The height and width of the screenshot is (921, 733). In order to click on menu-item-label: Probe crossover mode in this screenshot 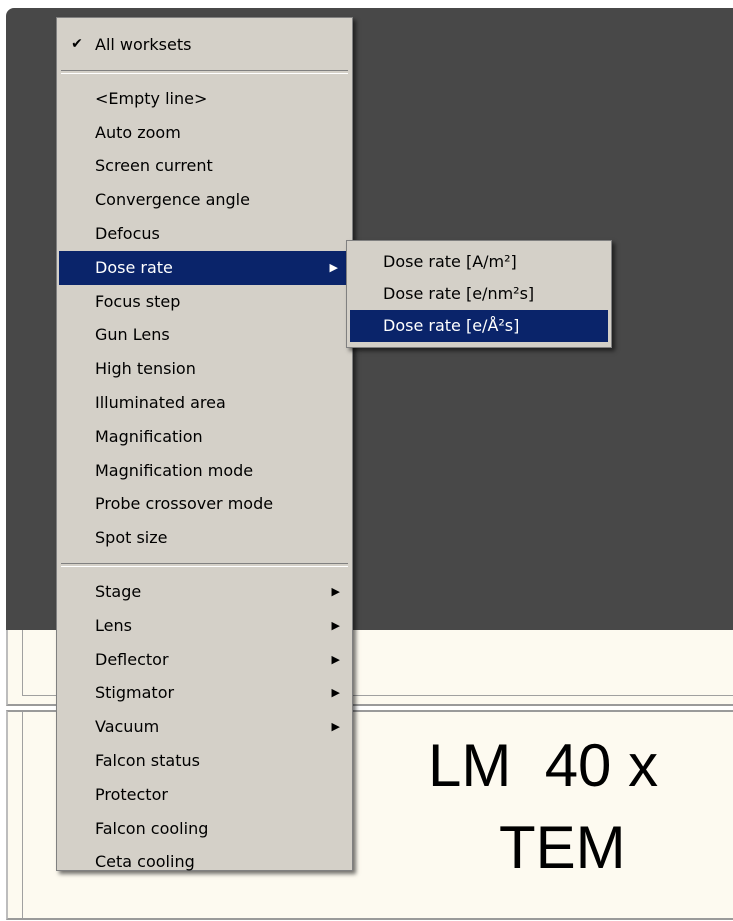, I will do `click(184, 504)`.